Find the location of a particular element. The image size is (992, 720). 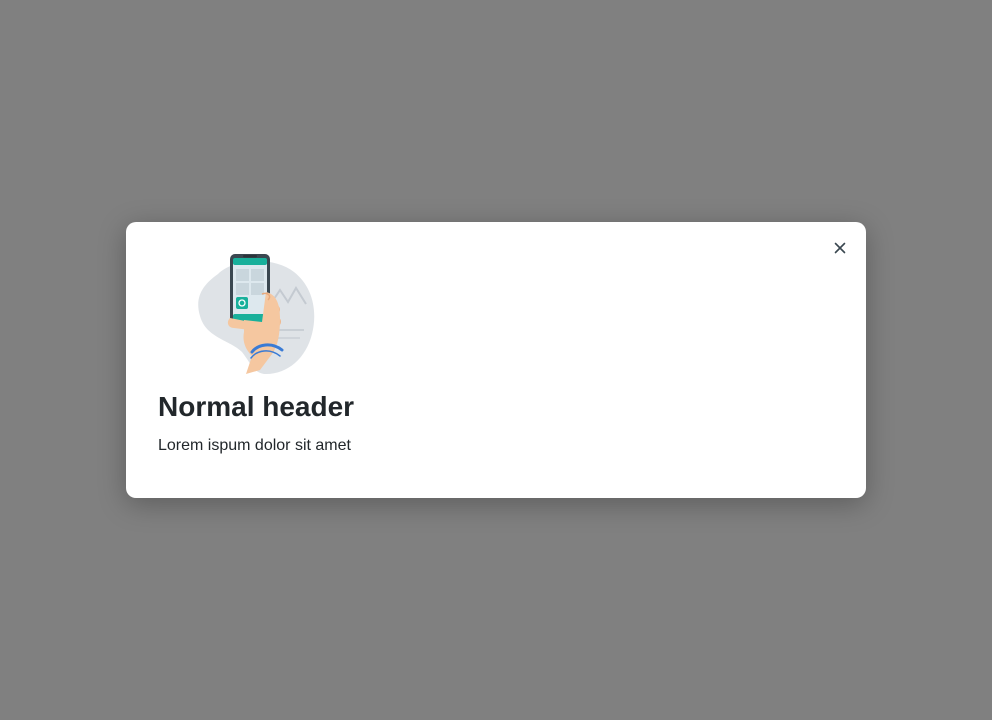

hand-holding-phone-icon is located at coordinates (256, 314).